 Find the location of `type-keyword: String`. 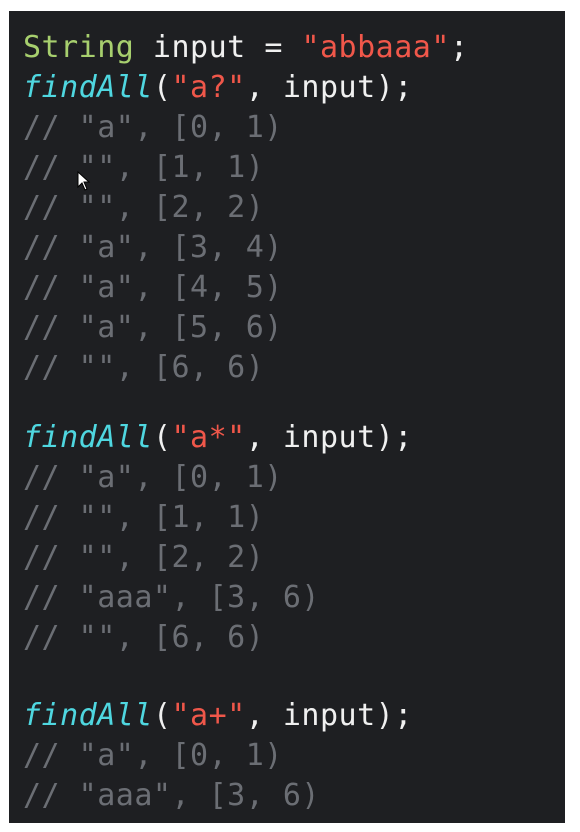

type-keyword: String is located at coordinates (79, 47).